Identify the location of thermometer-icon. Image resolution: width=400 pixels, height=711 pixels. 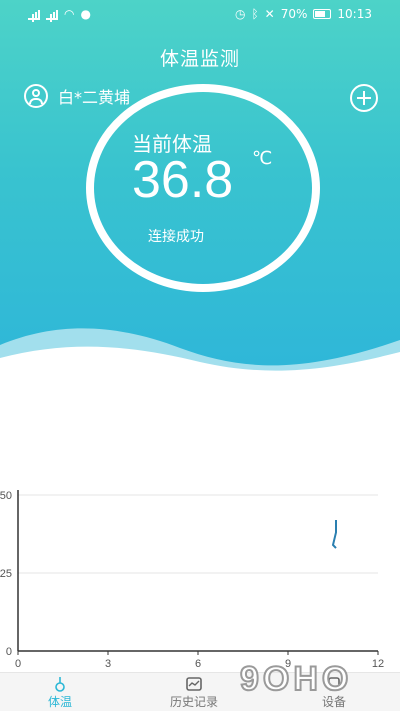
(60, 684).